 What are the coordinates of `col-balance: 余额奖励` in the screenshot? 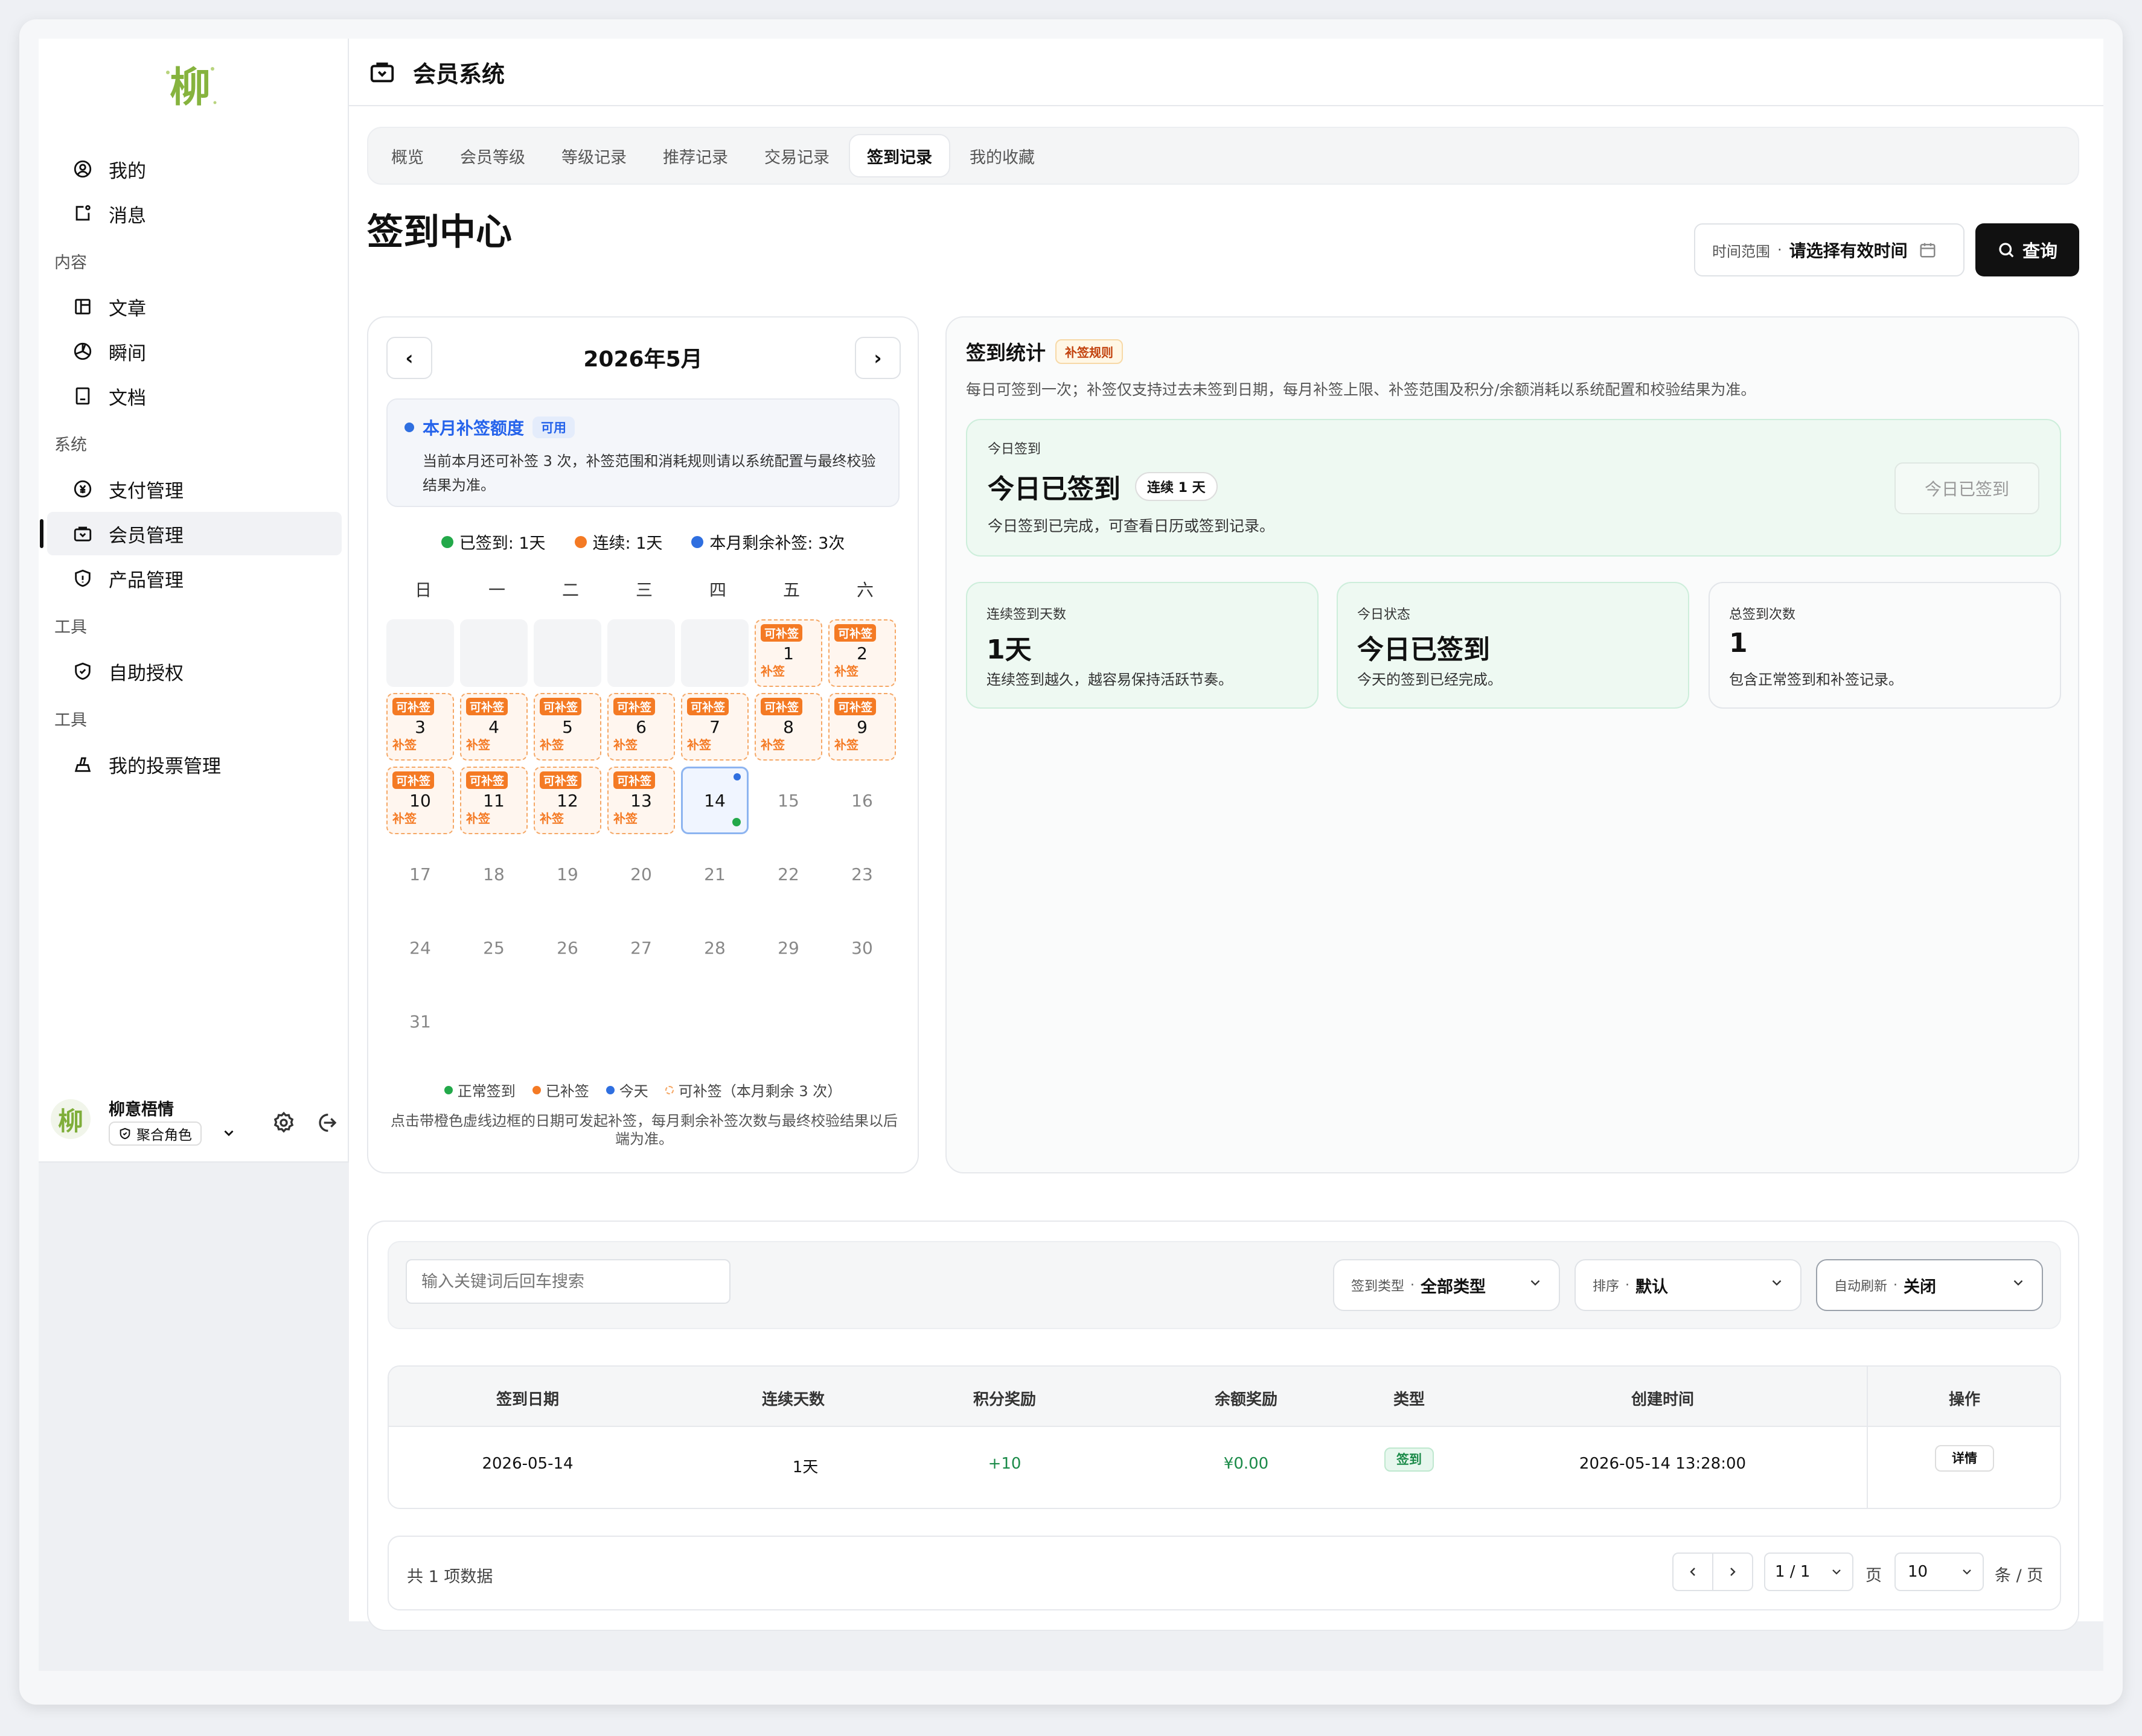 It's located at (1246, 1398).